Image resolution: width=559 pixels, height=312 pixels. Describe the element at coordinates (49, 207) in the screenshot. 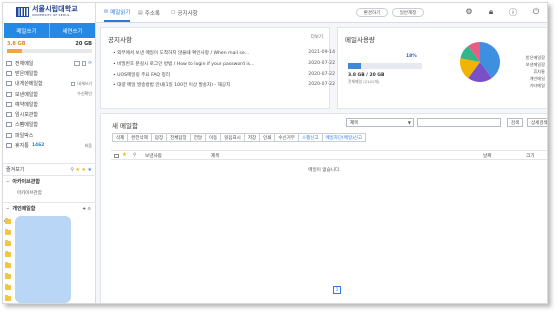

I see `personal-folder-header: − 개인메일함 ✚ ⚙` at that location.